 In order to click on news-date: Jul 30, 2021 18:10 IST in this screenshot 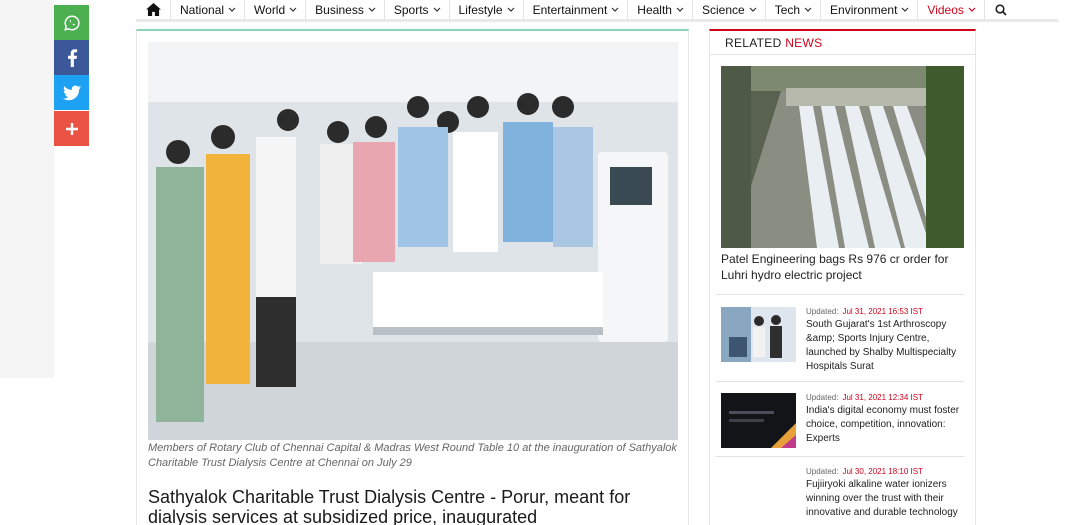, I will do `click(882, 471)`.